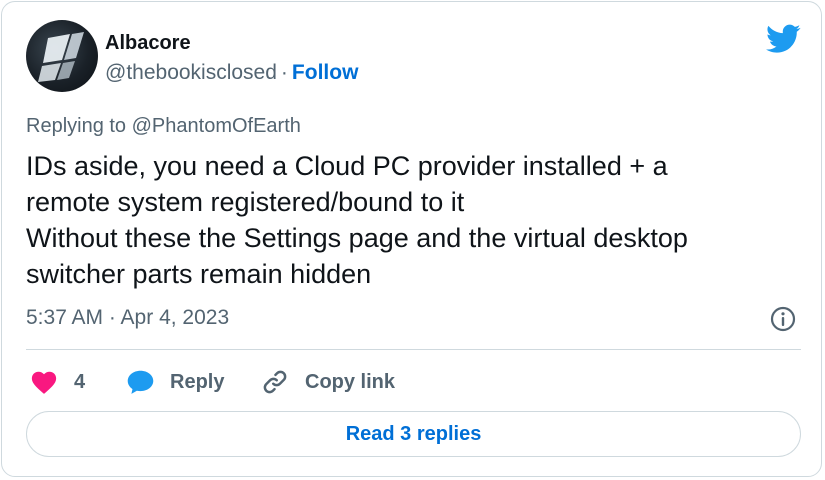 This screenshot has height=480, width=825. Describe the element at coordinates (191, 72) in the screenshot. I see `author-handle: @thebookisclosed` at that location.